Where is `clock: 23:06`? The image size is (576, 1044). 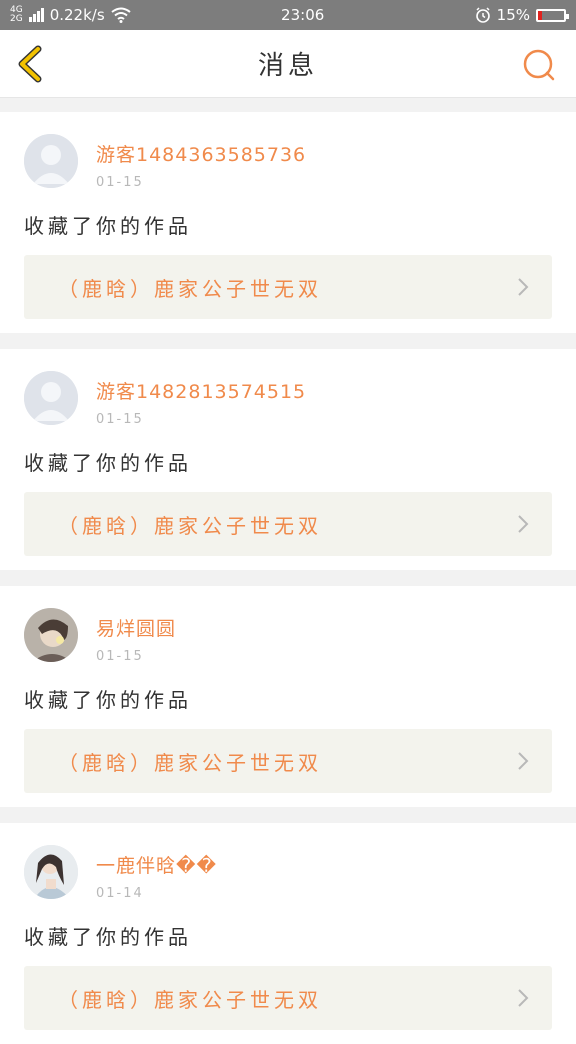 clock: 23:06 is located at coordinates (303, 15).